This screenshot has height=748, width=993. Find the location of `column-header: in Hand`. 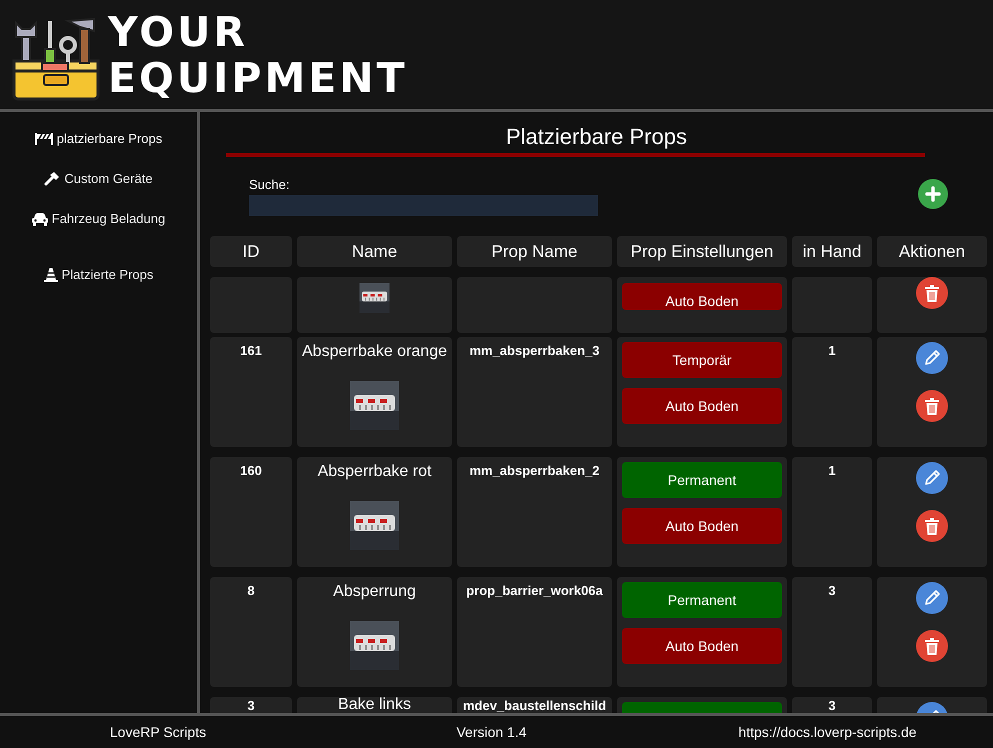

column-header: in Hand is located at coordinates (832, 251).